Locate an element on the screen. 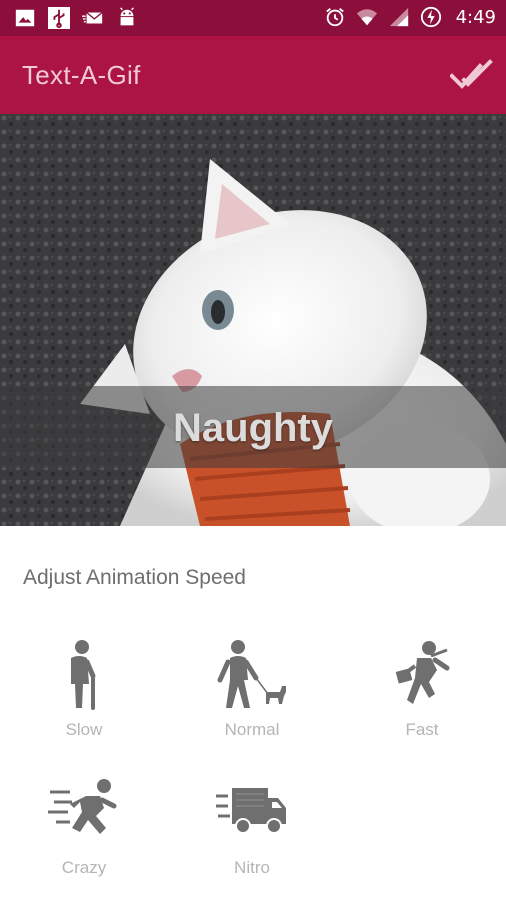  fast-truck-icon is located at coordinates (251, 811).